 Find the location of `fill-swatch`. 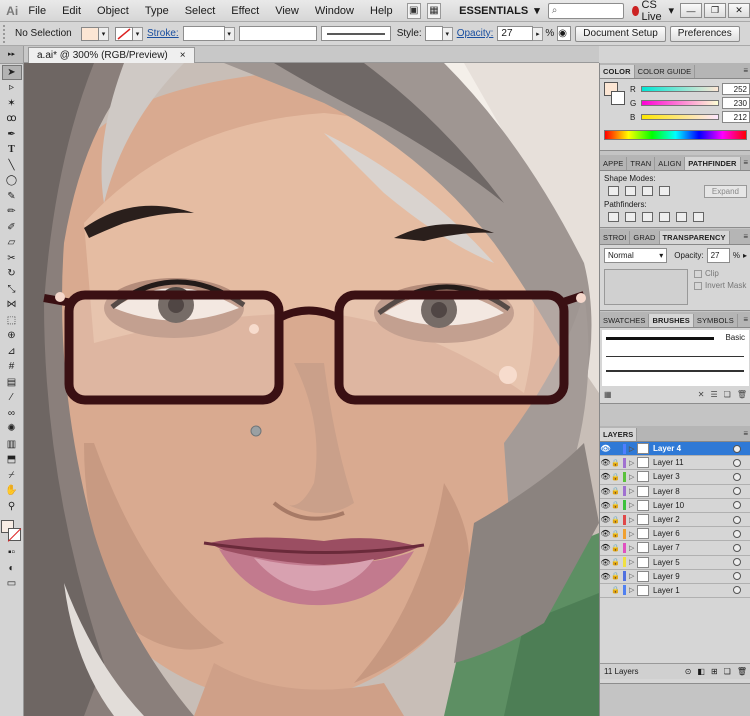

fill-swatch is located at coordinates (90, 33).